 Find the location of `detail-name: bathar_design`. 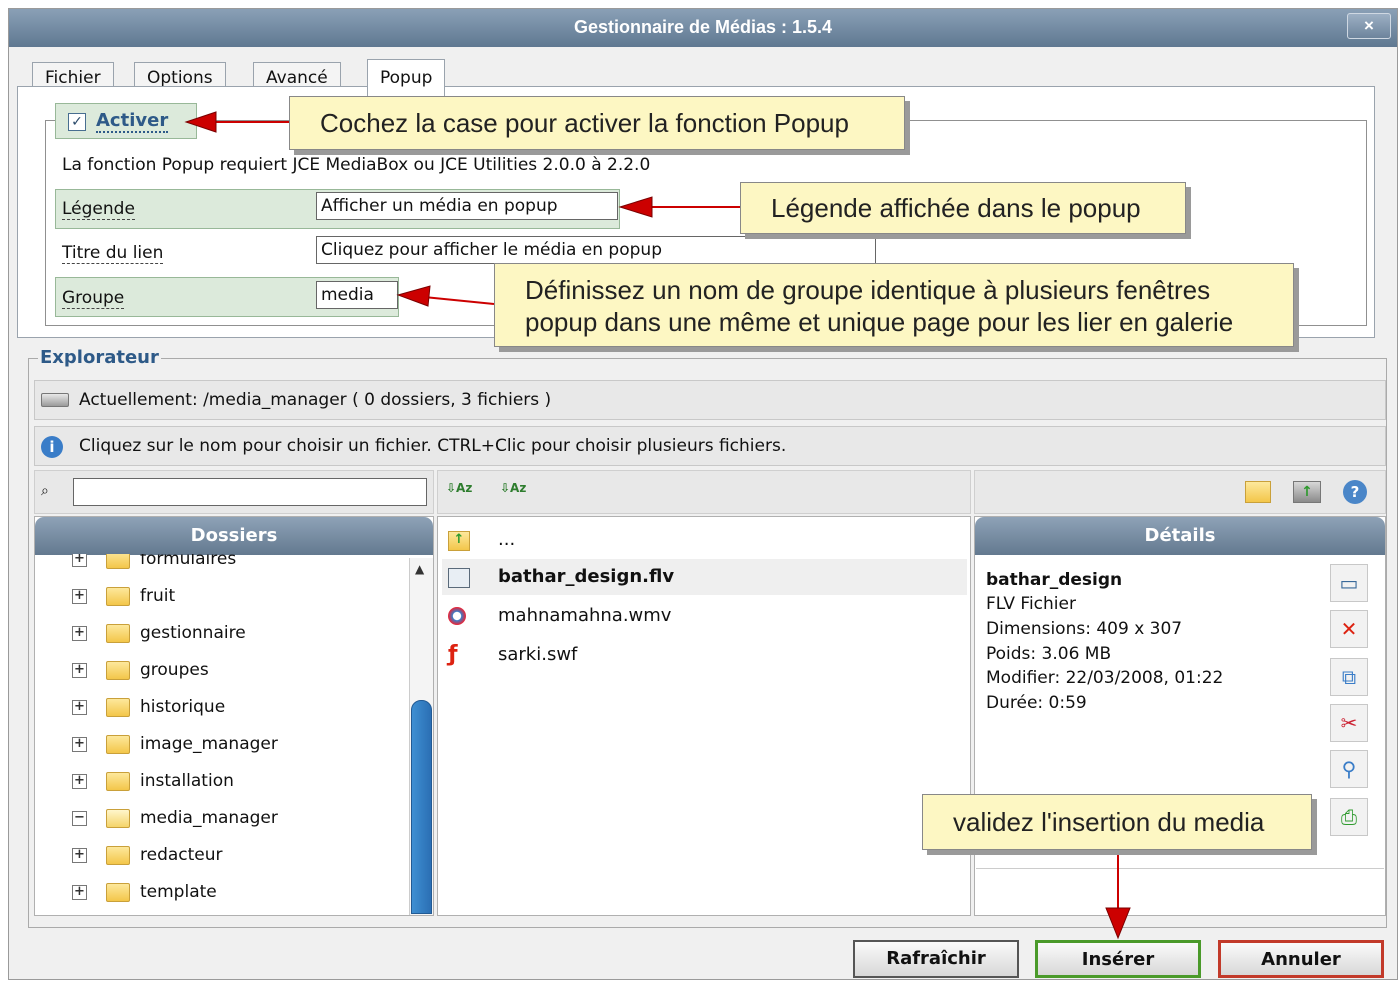

detail-name: bathar_design is located at coordinates (1054, 580).